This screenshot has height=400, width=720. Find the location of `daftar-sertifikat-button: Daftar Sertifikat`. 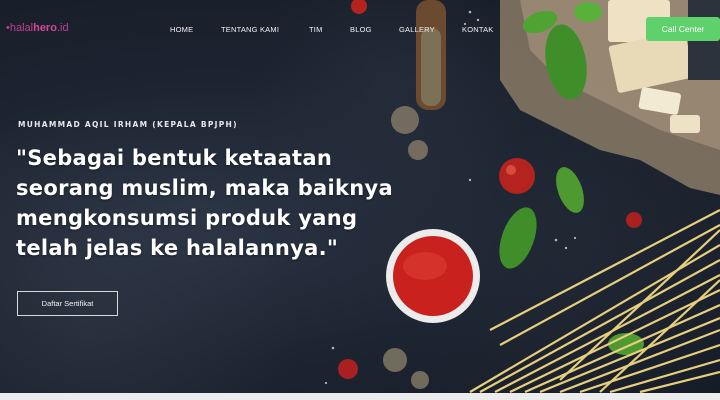

daftar-sertifikat-button: Daftar Sertifikat is located at coordinates (67, 303).